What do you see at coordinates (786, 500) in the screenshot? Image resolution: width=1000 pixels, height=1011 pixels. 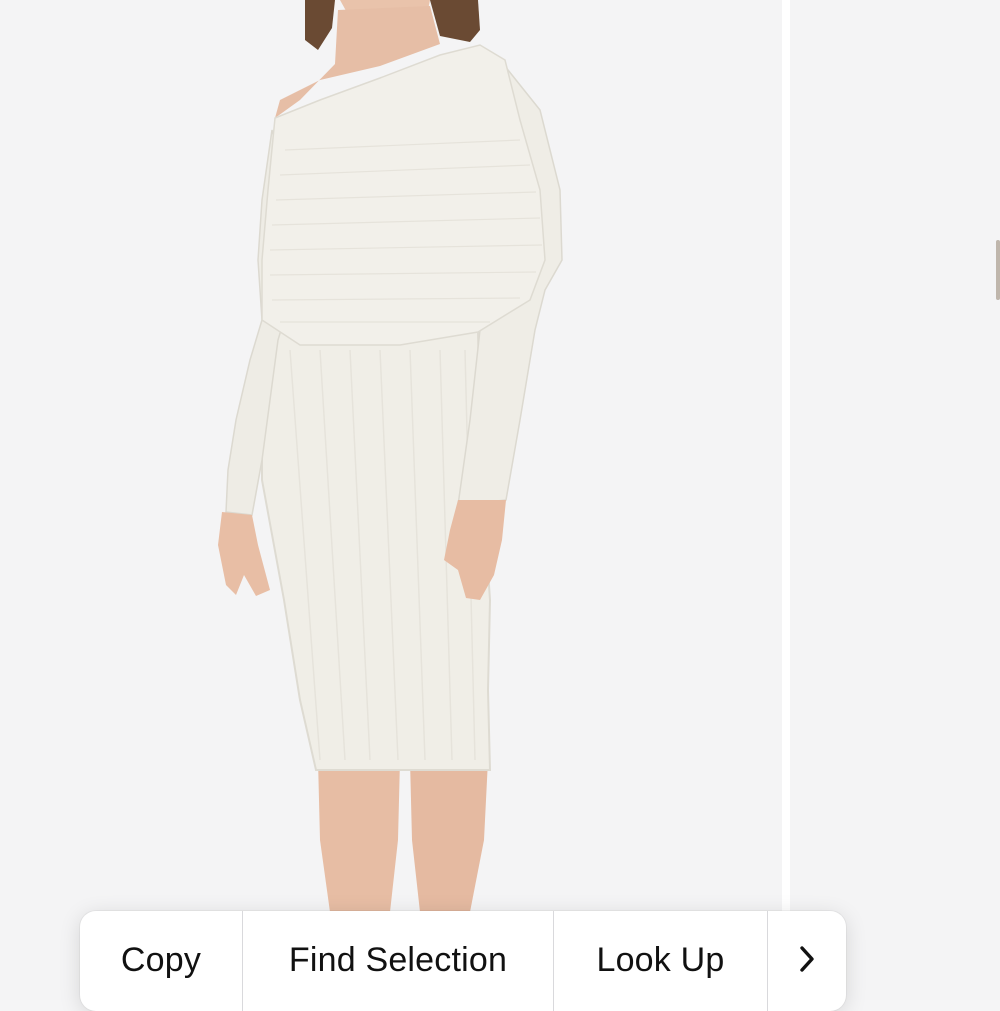 I see `panel-divider` at bounding box center [786, 500].